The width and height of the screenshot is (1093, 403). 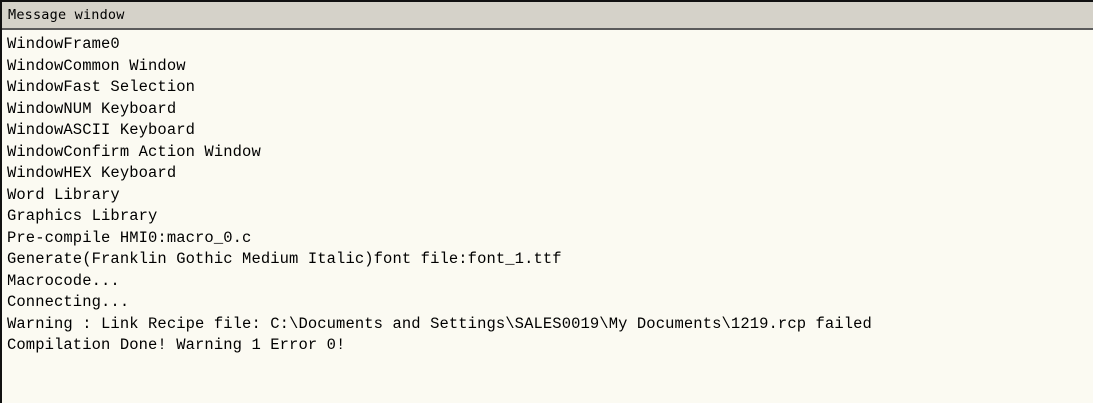 What do you see at coordinates (63, 194) in the screenshot?
I see `message-line: Word Library` at bounding box center [63, 194].